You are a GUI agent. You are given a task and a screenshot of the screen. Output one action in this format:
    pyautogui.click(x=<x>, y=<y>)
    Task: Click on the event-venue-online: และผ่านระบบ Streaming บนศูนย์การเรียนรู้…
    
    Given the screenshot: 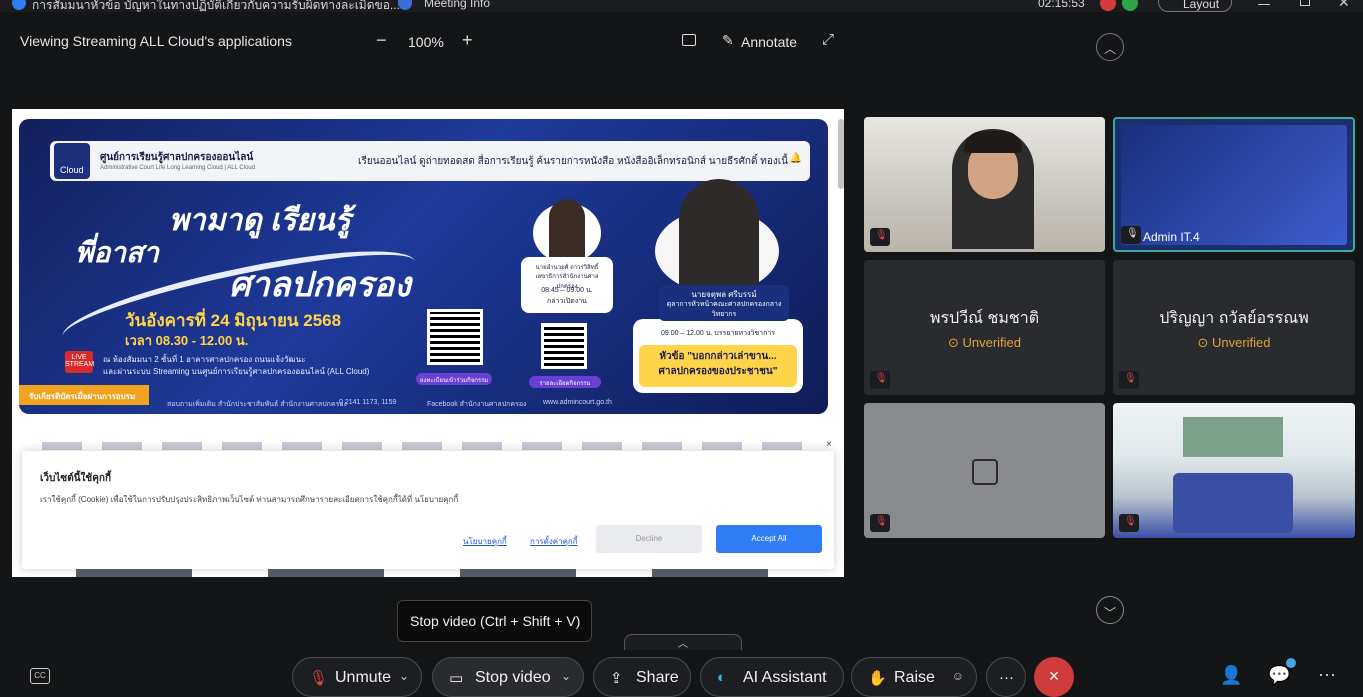 What is the action you would take?
    pyautogui.click(x=236, y=371)
    